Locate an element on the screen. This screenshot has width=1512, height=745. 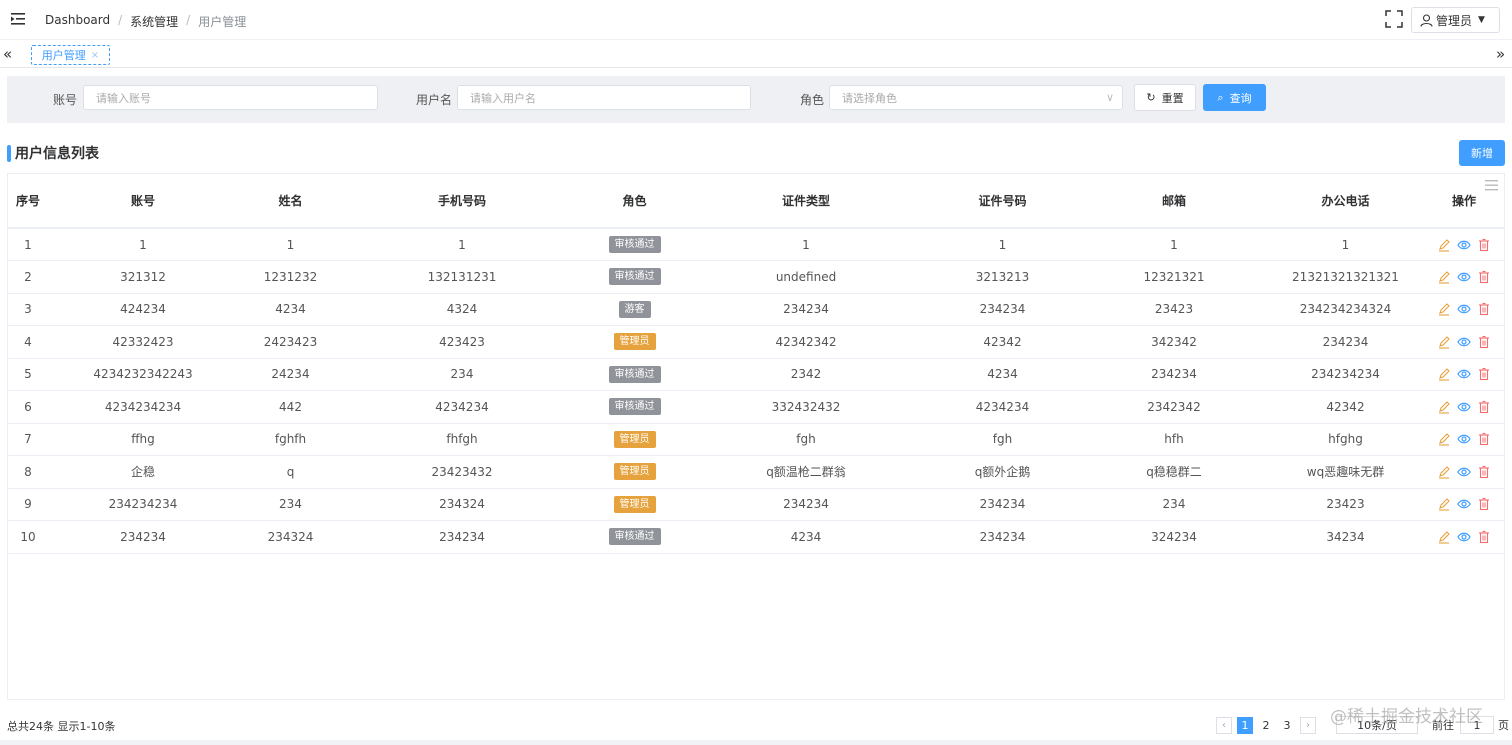
cell-no: 6 is located at coordinates (28, 407).